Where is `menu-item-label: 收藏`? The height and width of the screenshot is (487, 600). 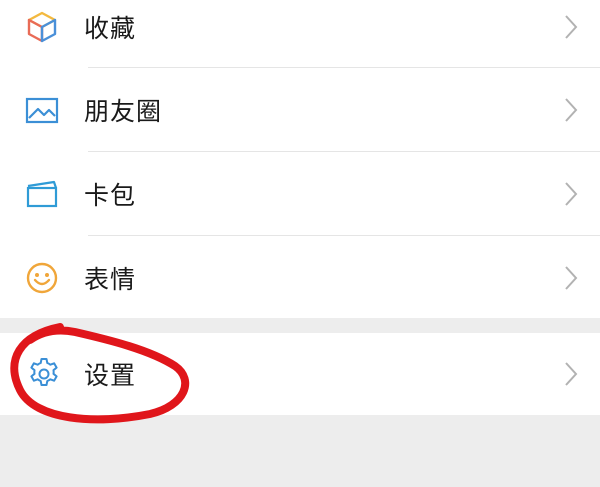
menu-item-label: 收藏 is located at coordinates (110, 28).